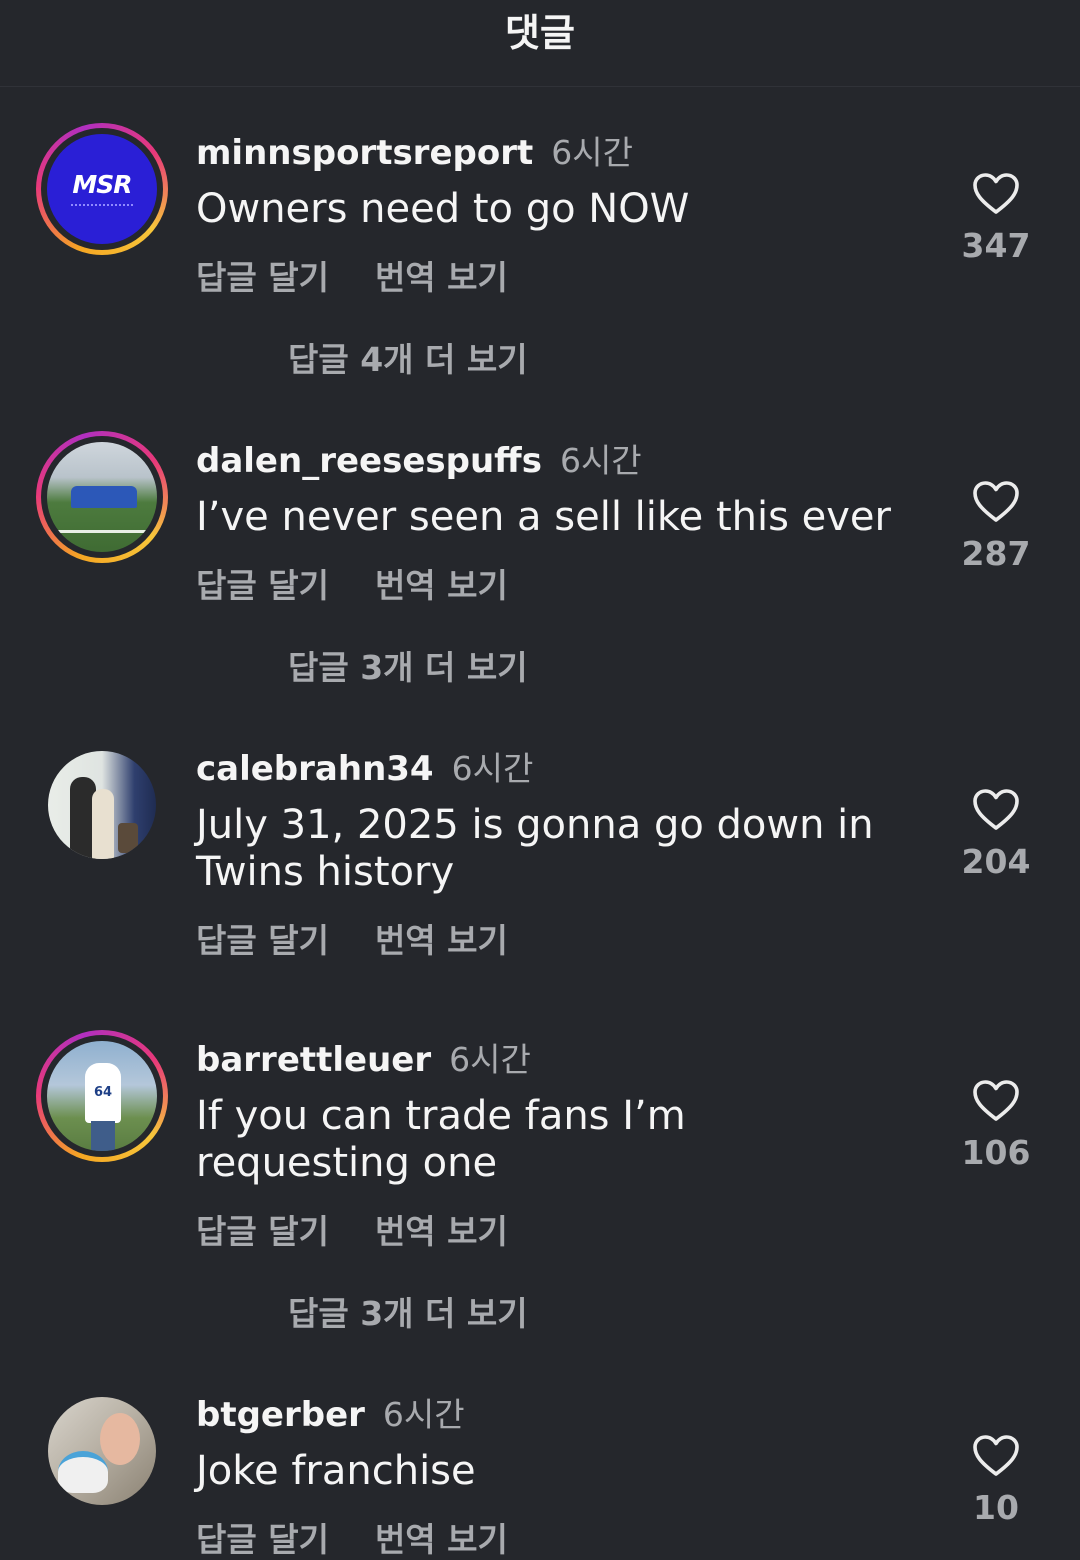 This screenshot has width=1080, height=1560. I want to click on comments-header: 댓글, so click(540, 43).